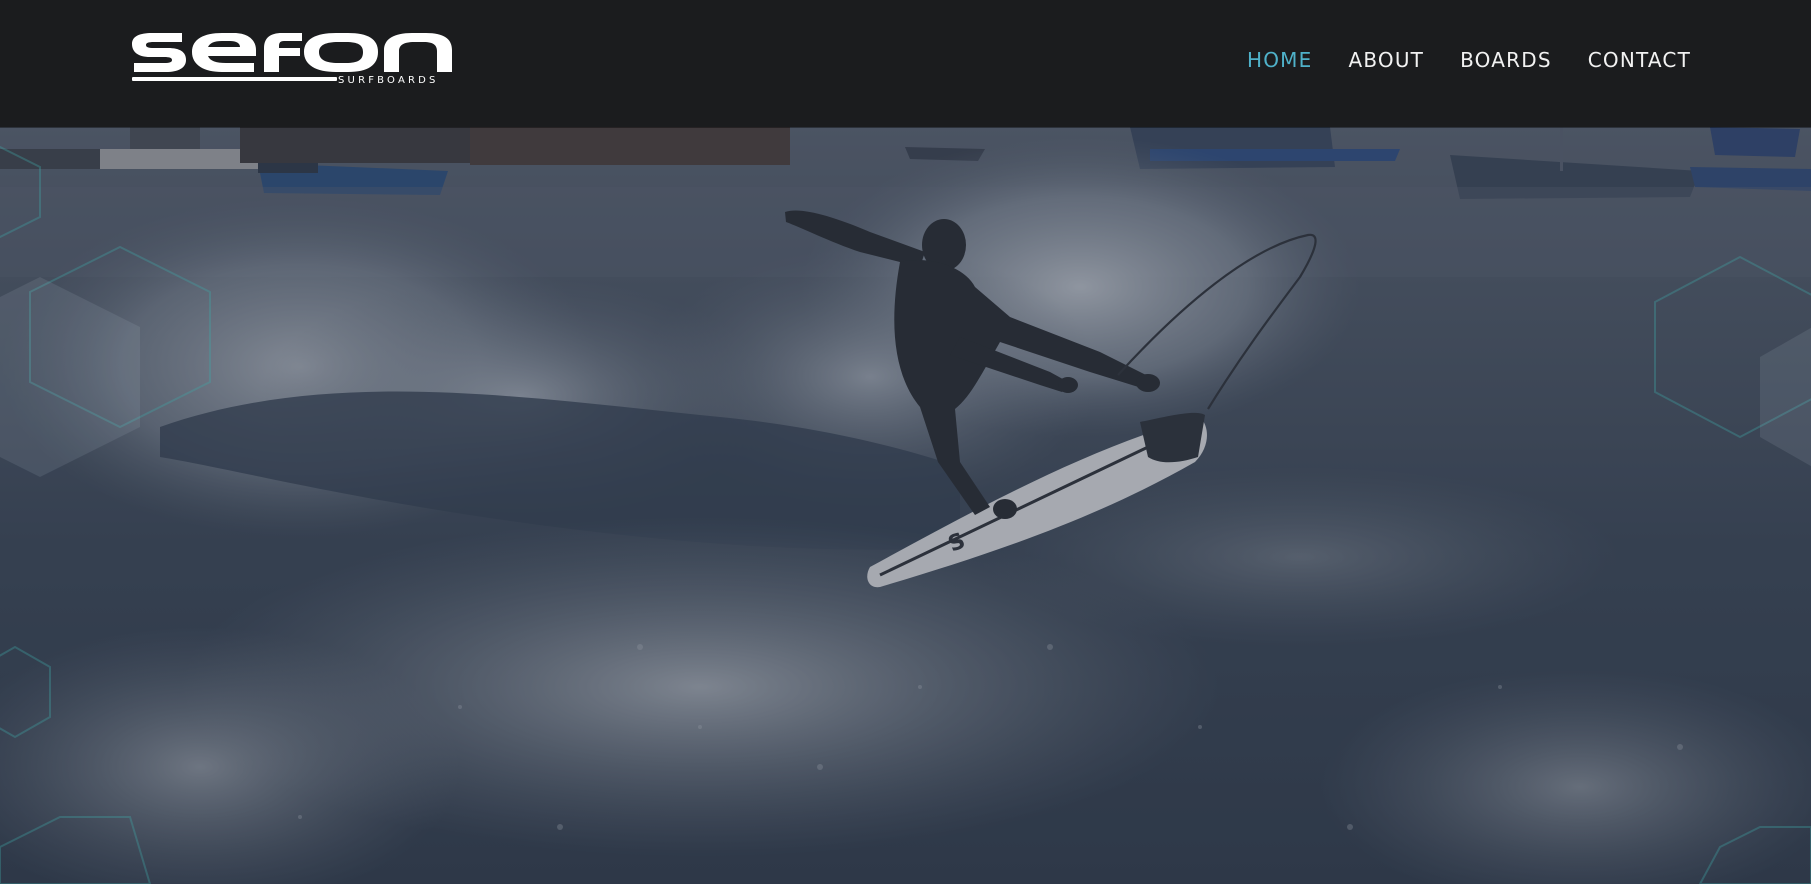 Image resolution: width=1811 pixels, height=884 pixels. I want to click on nav-link-about: ABOUT, so click(1386, 60).